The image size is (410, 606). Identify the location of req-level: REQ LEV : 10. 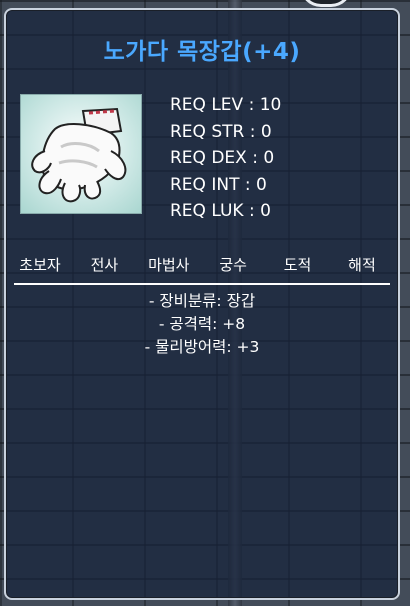
(226, 105).